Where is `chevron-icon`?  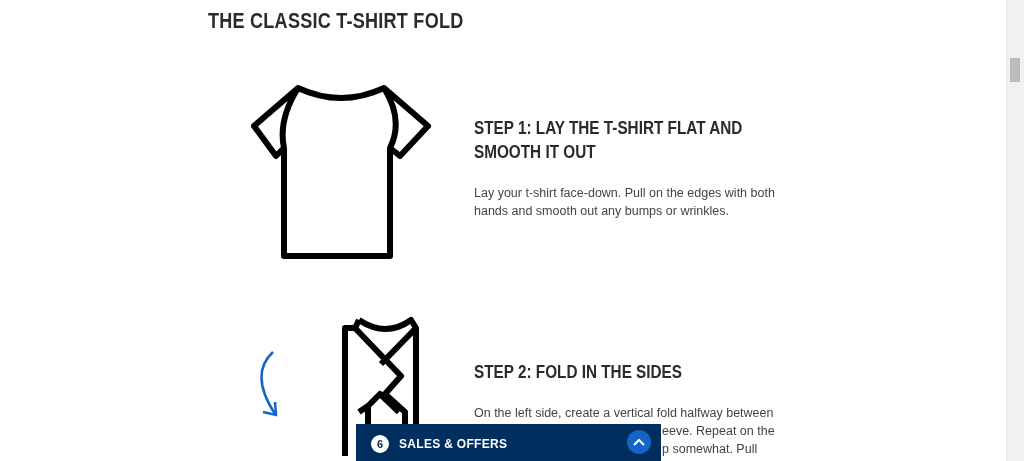 chevron-icon is located at coordinates (639, 442).